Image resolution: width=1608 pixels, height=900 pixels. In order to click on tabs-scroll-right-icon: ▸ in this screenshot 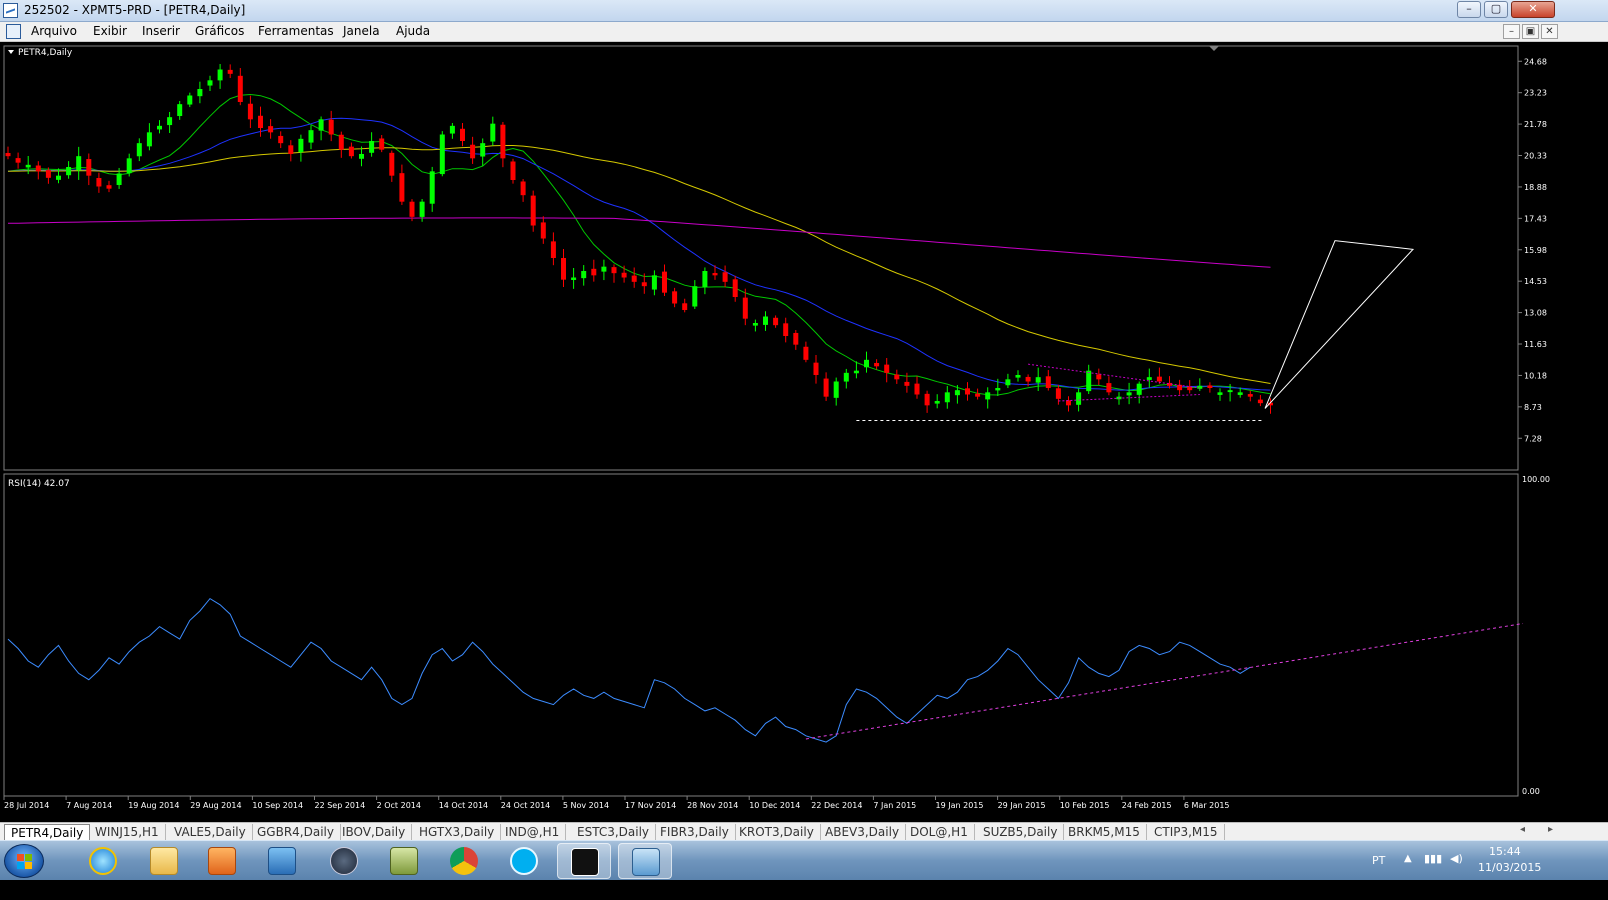, I will do `click(1550, 829)`.